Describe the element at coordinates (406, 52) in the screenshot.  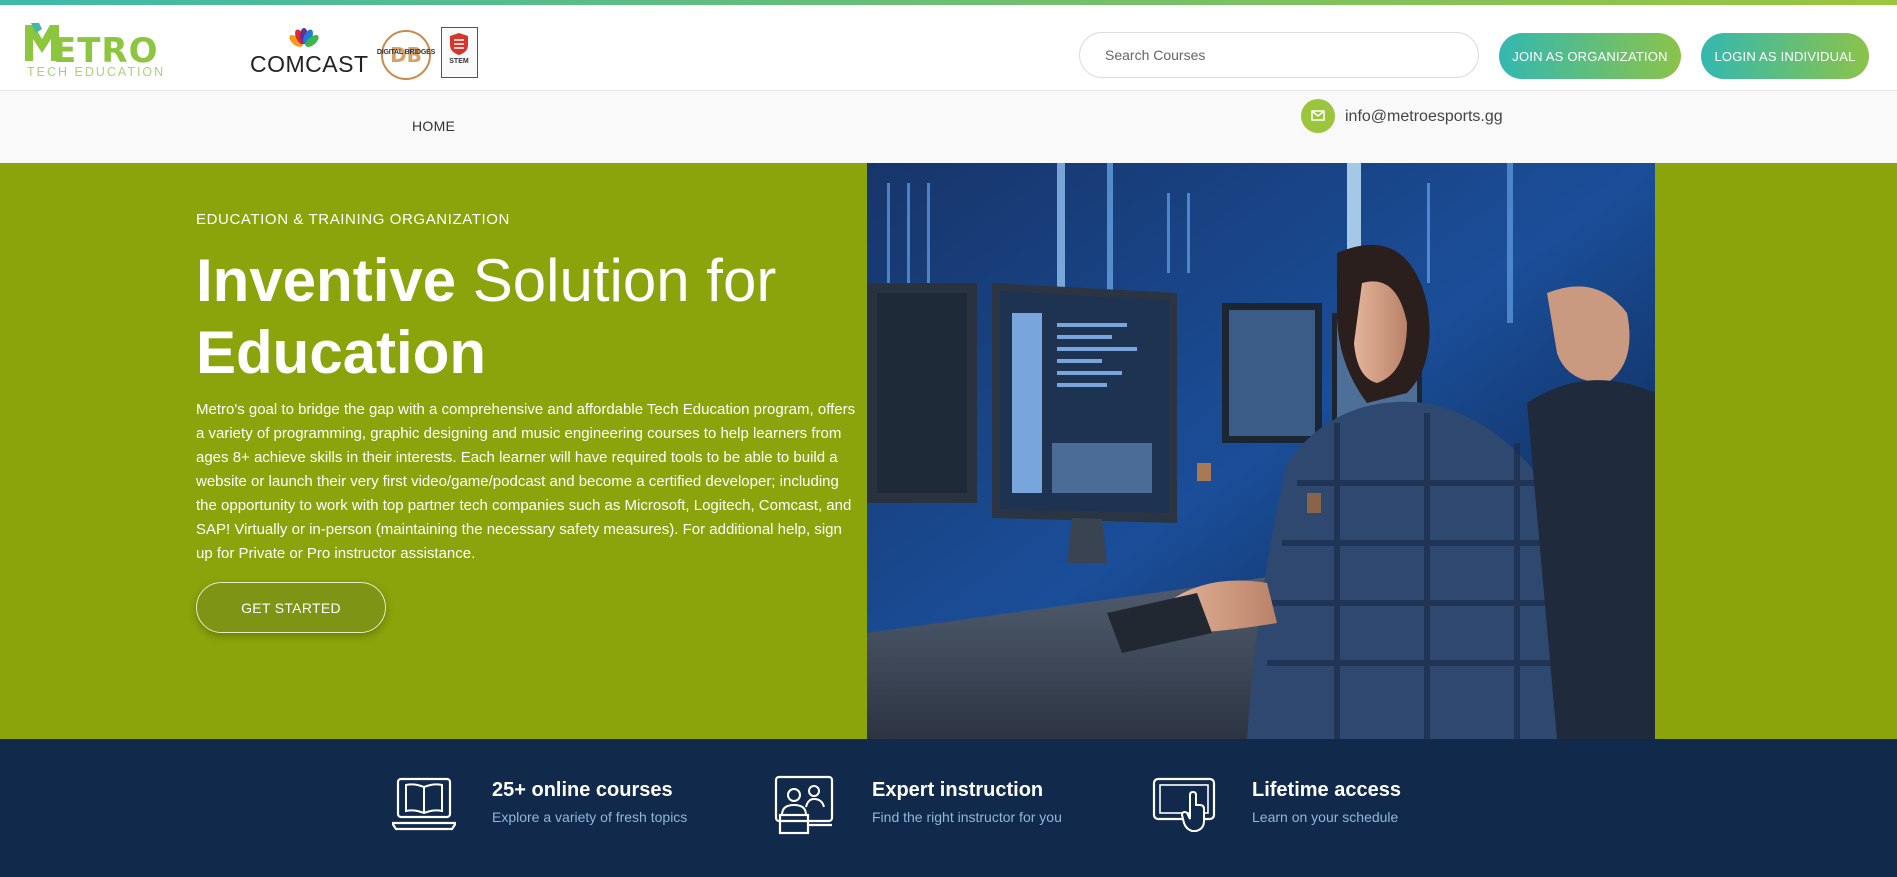
I see `digital-bridges-label: DIGITAL BRIDGES` at that location.